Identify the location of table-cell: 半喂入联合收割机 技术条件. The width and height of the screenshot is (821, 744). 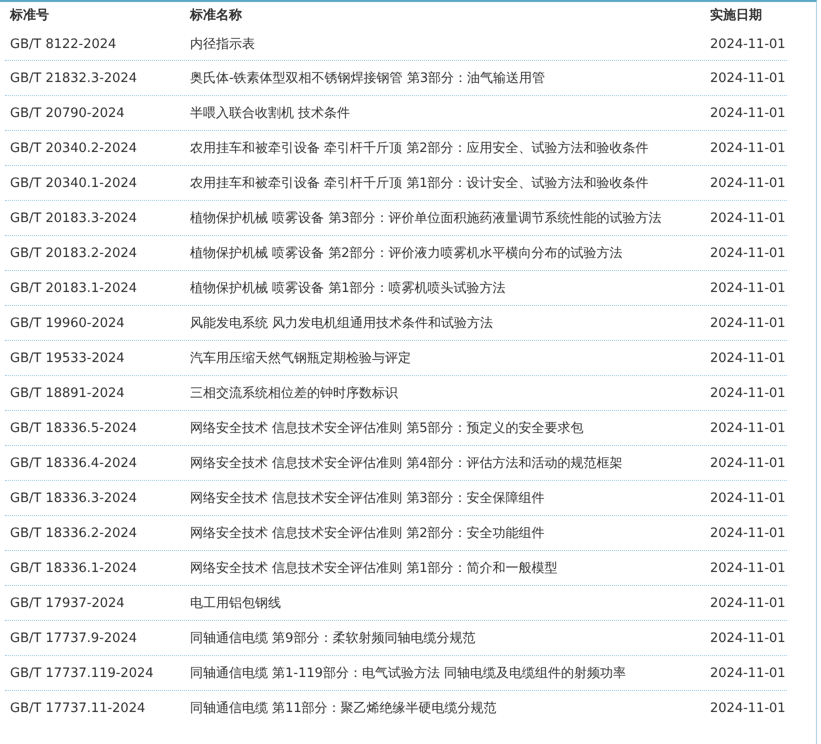
(270, 113).